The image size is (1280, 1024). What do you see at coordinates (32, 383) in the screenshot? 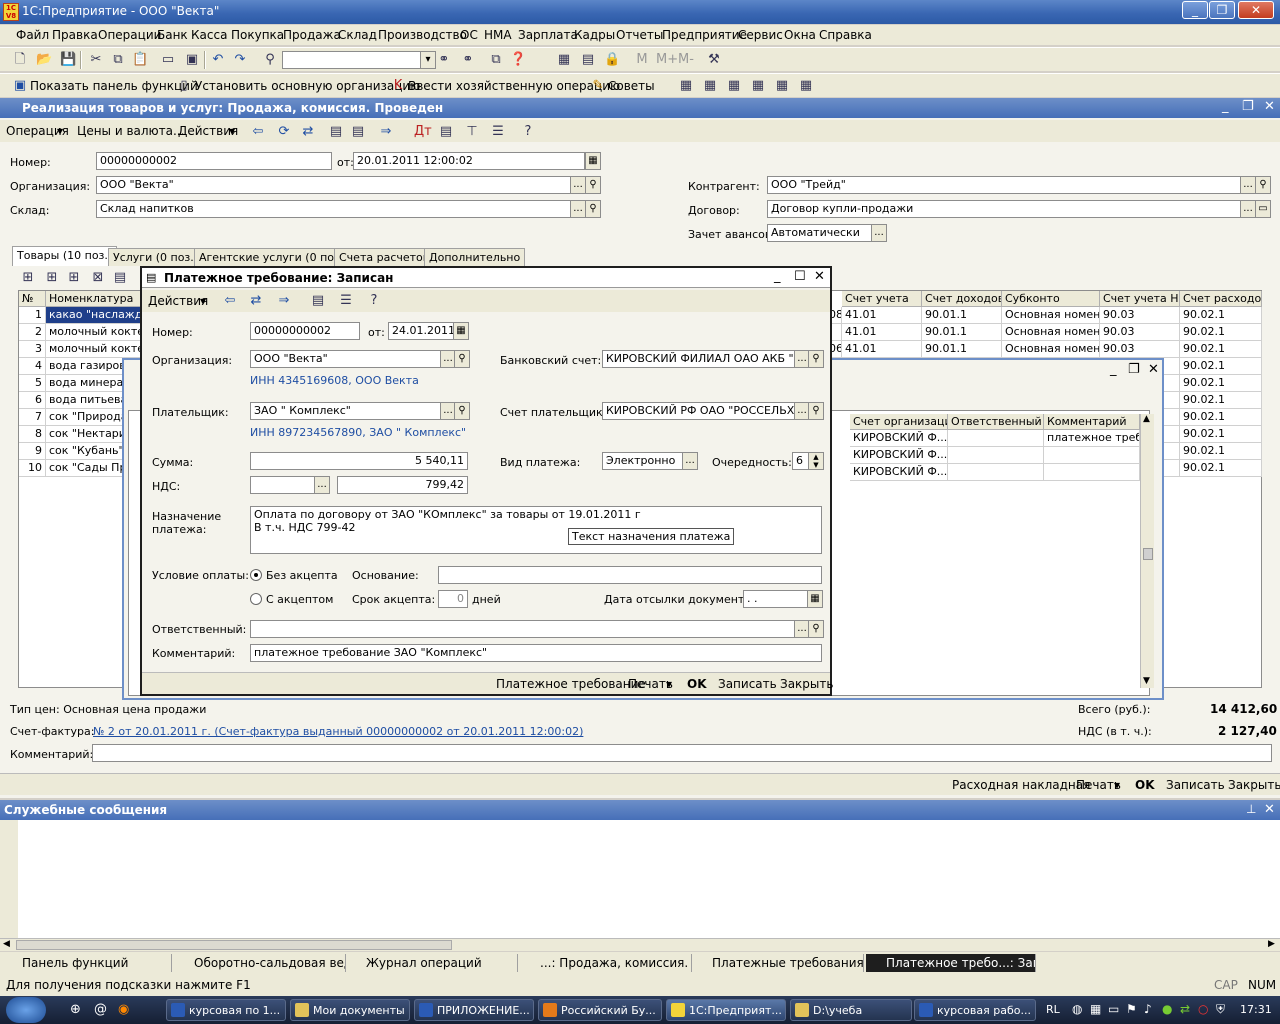
I see `table-cell: 5` at bounding box center [32, 383].